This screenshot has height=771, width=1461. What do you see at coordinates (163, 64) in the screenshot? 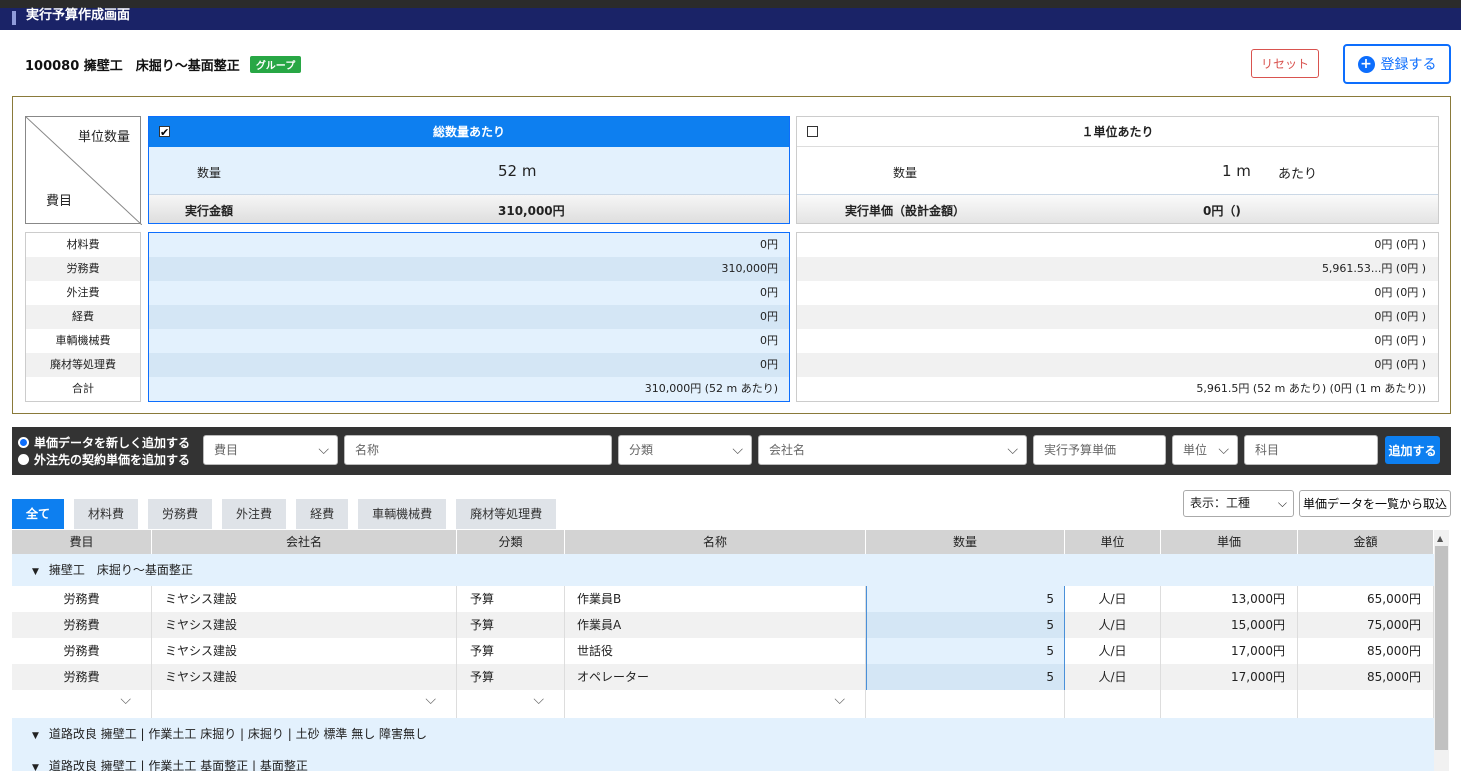
I see `item-header: 100080 擁壁工 床掘り〜基面整正 グループ` at bounding box center [163, 64].